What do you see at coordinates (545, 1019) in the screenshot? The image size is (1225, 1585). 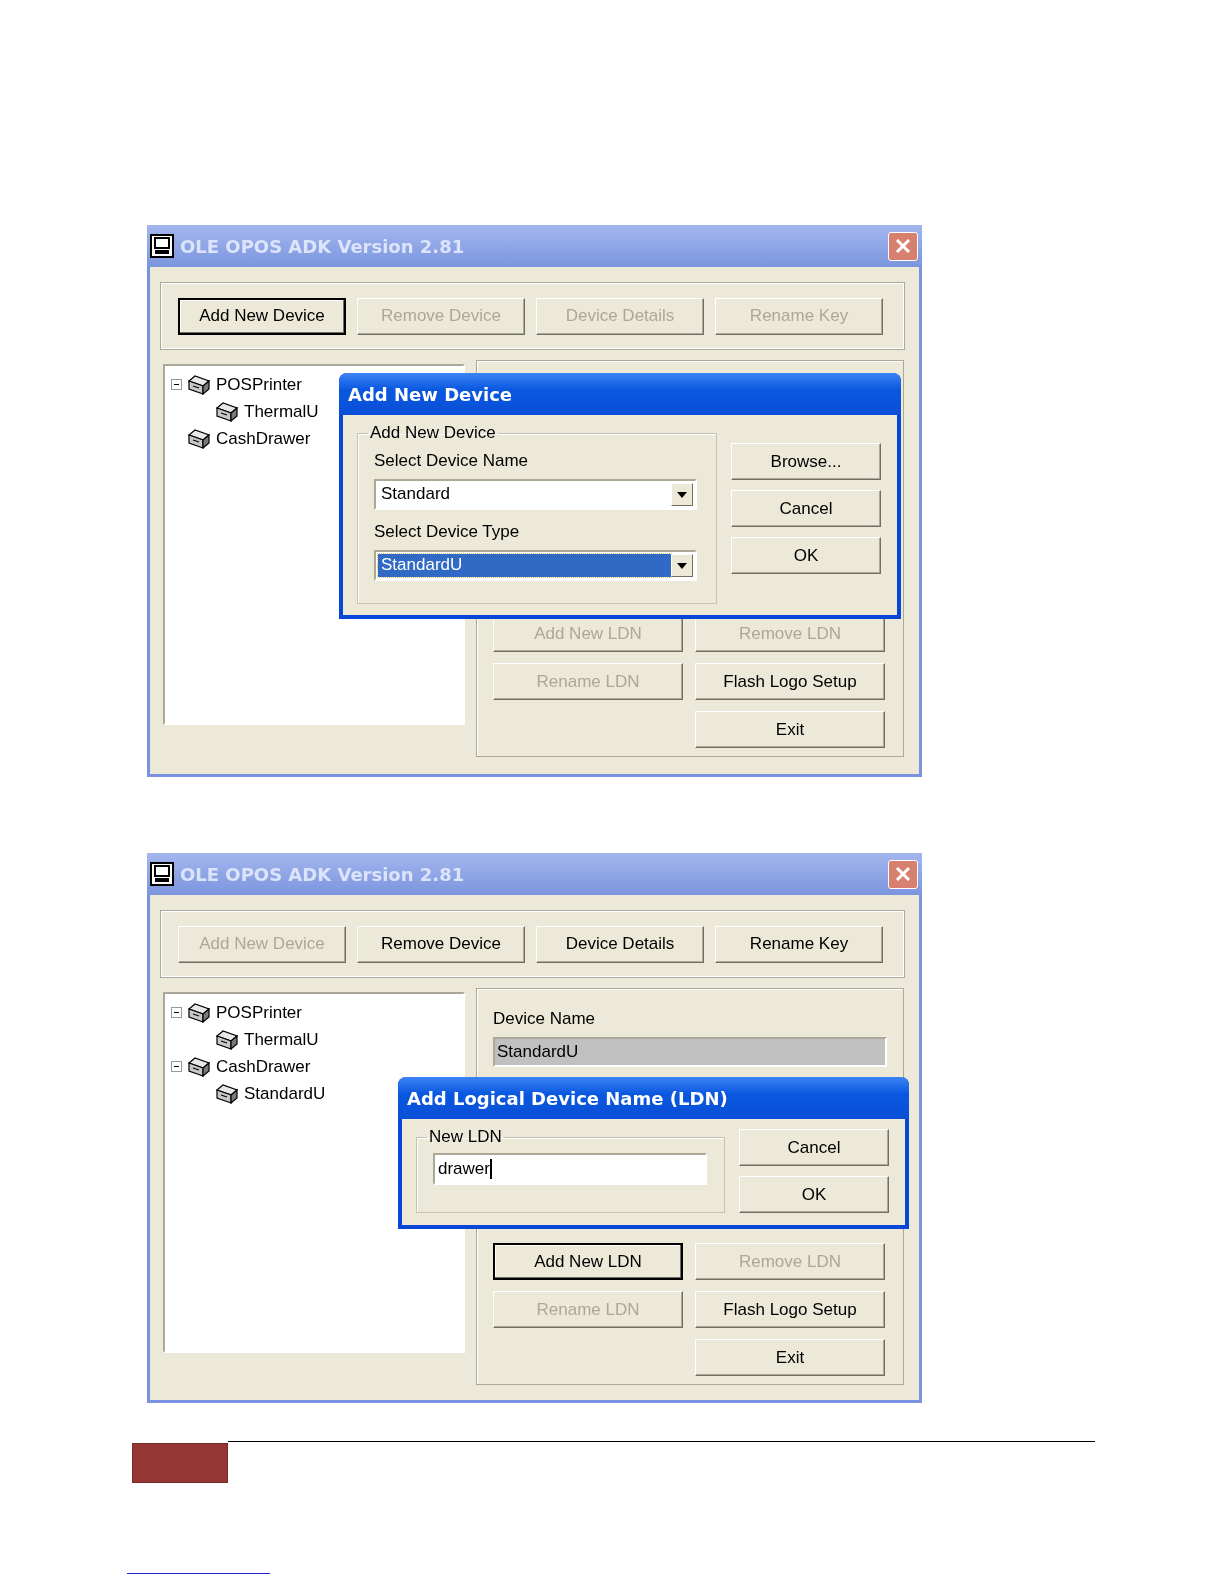 I see `field-label: Device Name` at bounding box center [545, 1019].